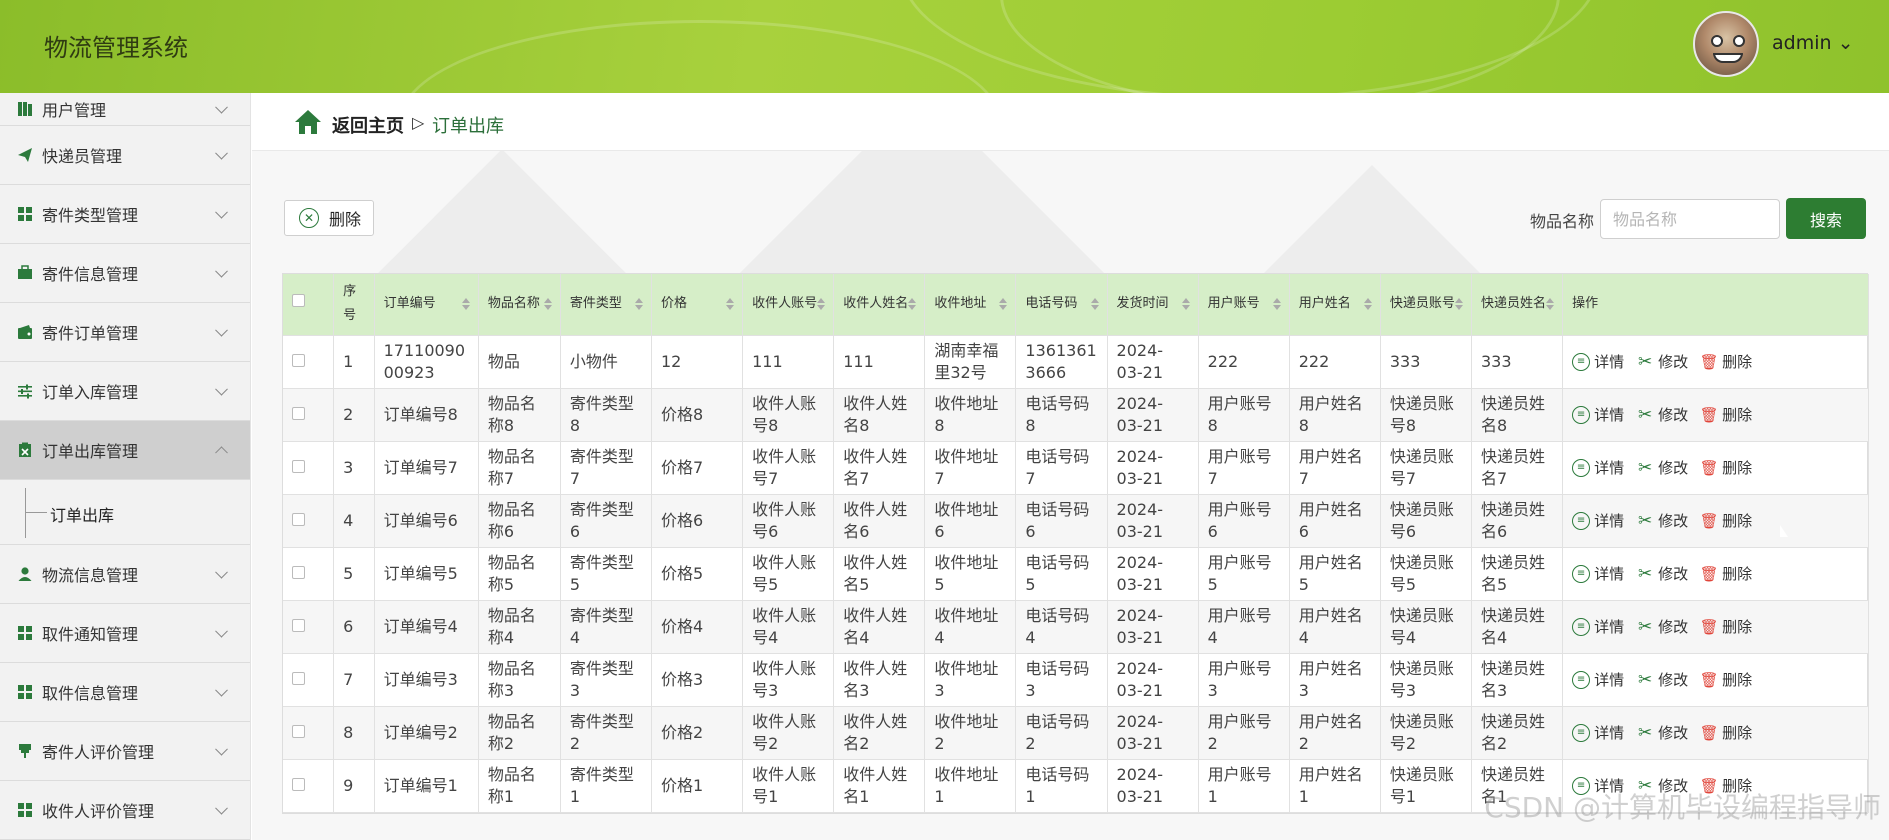 This screenshot has height=840, width=1889. What do you see at coordinates (125, 574) in the screenshot?
I see `sidebar-item-logistics: 物流信息管理` at bounding box center [125, 574].